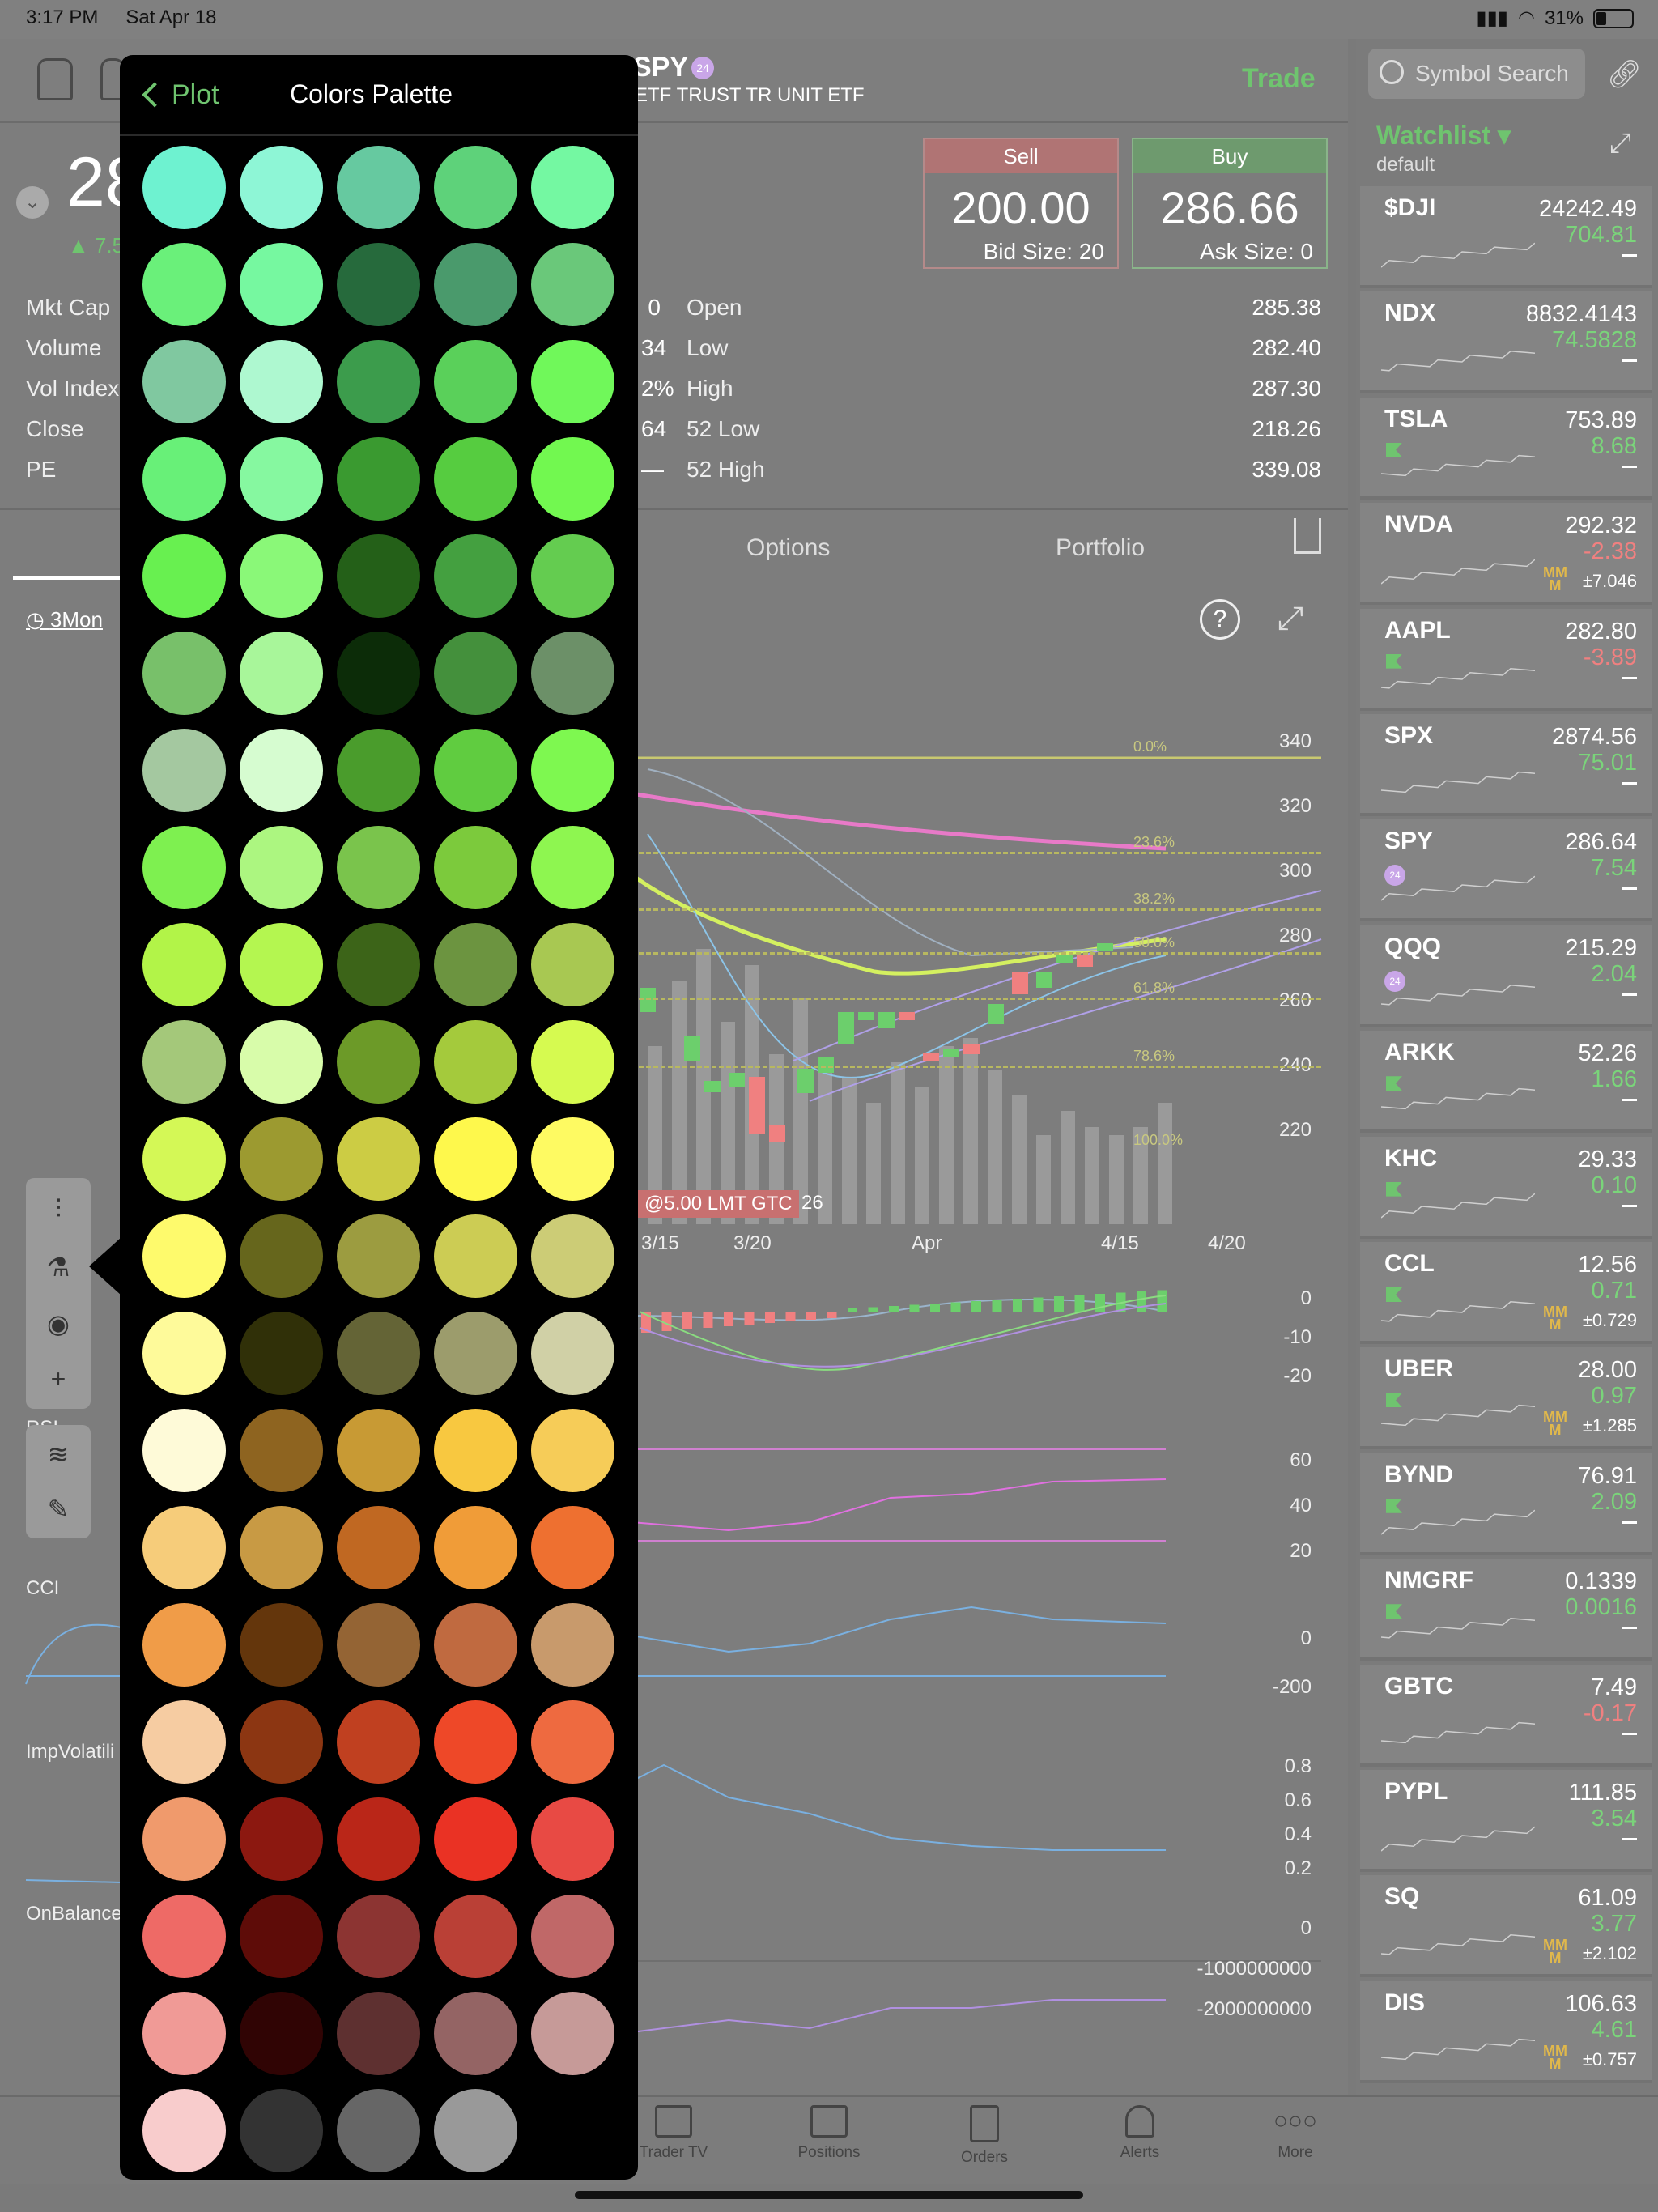 This screenshot has height=2212, width=1658. I want to click on watchlist-row: GBTC 7.49 -0.17, so click(1506, 1715).